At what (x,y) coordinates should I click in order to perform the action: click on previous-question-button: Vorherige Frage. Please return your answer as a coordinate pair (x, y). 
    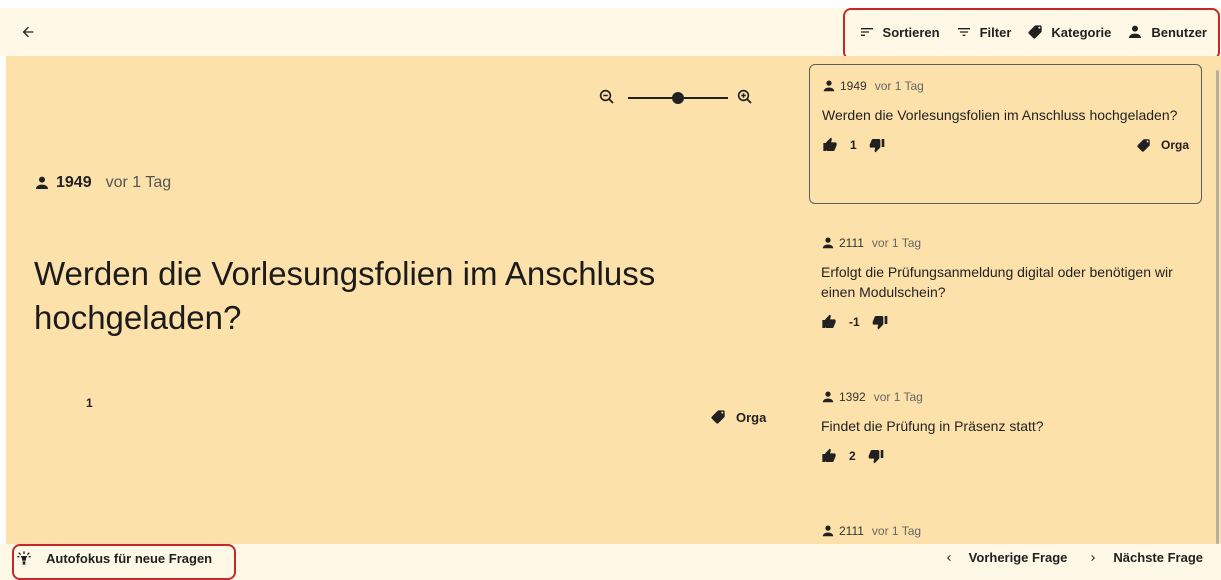
    Looking at the image, I should click on (1005, 557).